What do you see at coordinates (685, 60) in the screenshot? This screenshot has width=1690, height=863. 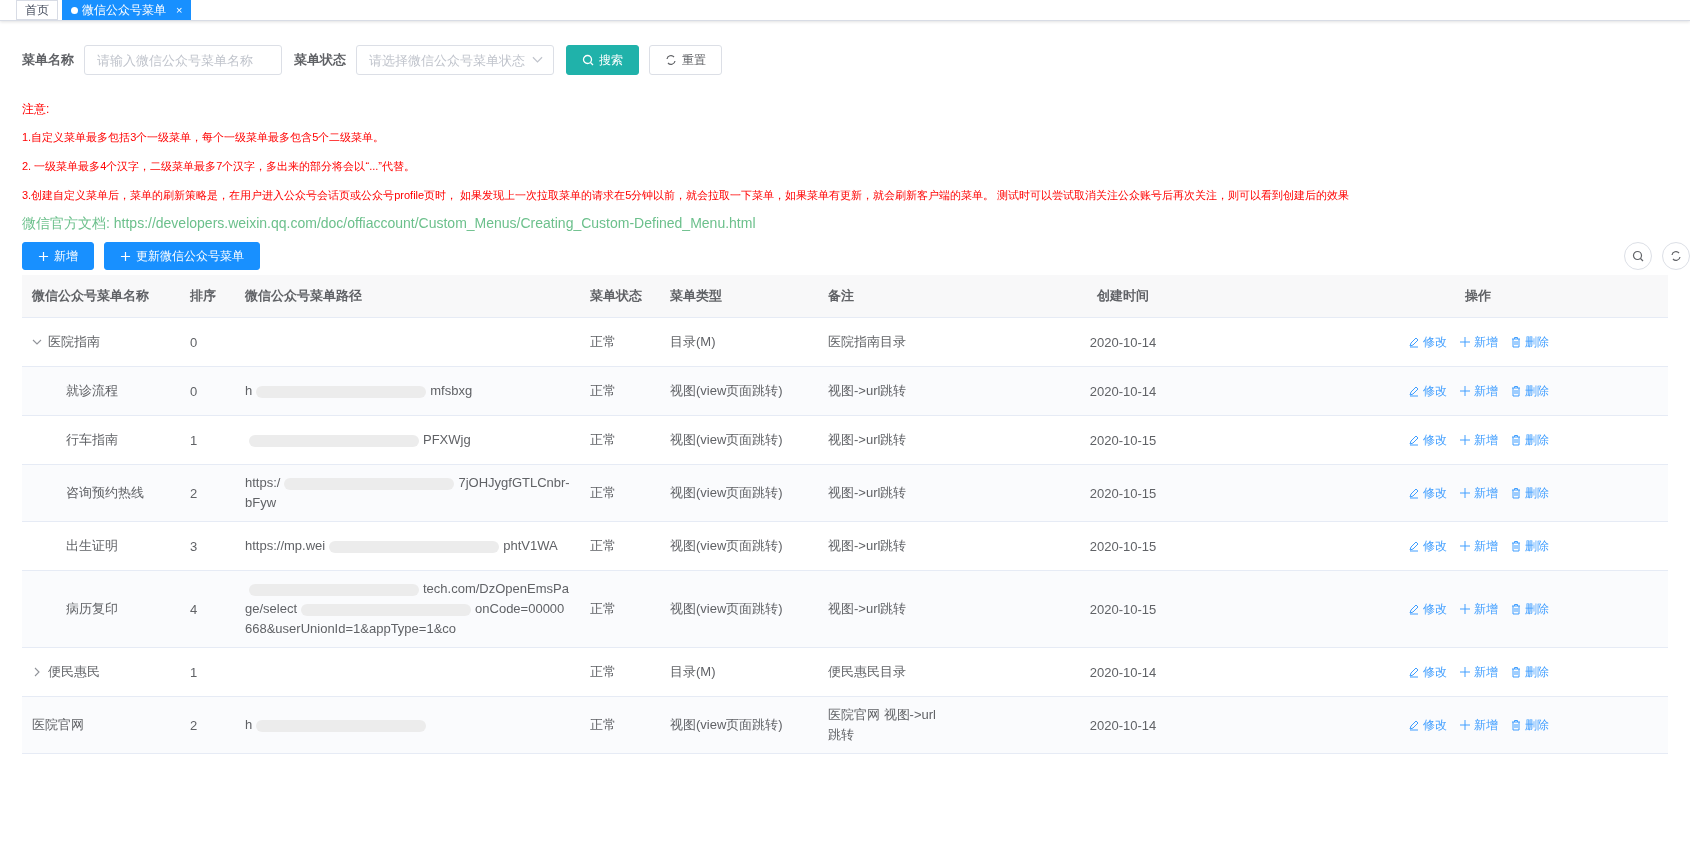 I see `reset-button: 重置` at bounding box center [685, 60].